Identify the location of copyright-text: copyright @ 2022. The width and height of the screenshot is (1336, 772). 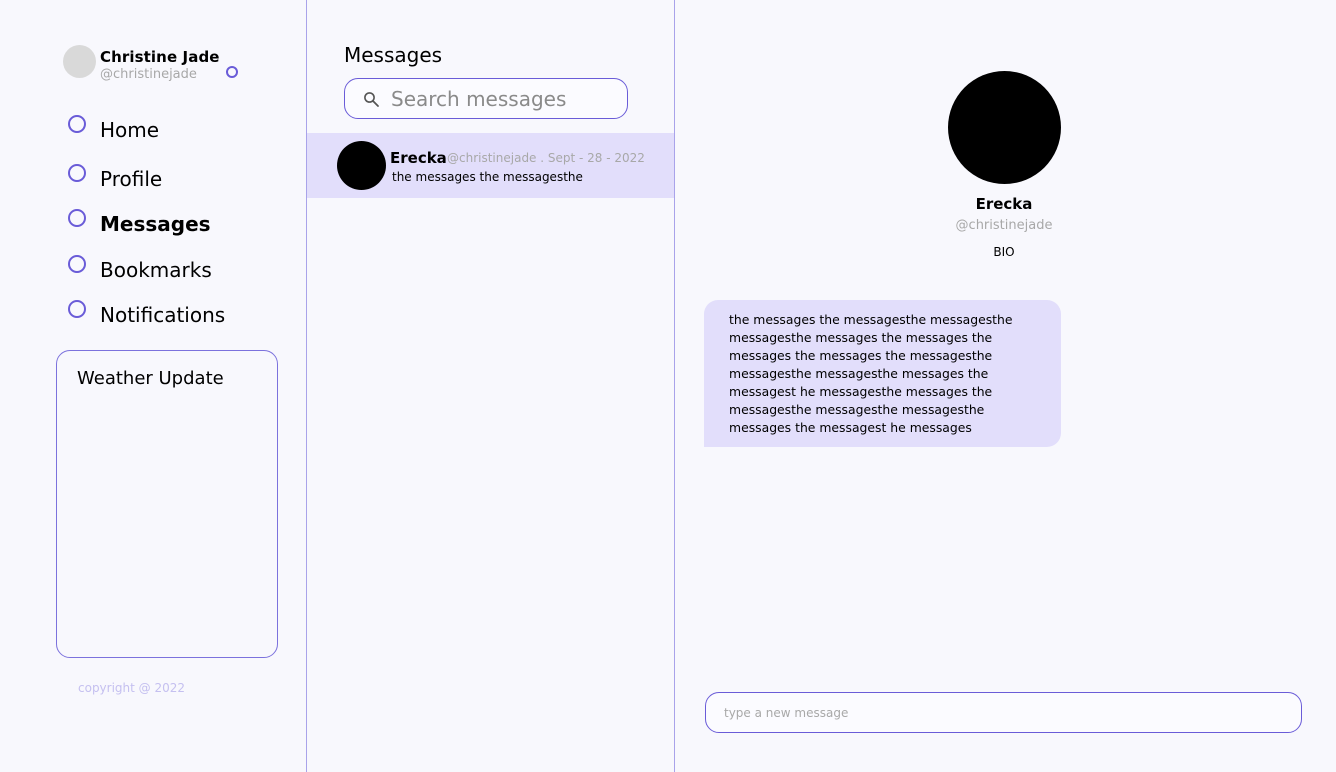
(132, 688).